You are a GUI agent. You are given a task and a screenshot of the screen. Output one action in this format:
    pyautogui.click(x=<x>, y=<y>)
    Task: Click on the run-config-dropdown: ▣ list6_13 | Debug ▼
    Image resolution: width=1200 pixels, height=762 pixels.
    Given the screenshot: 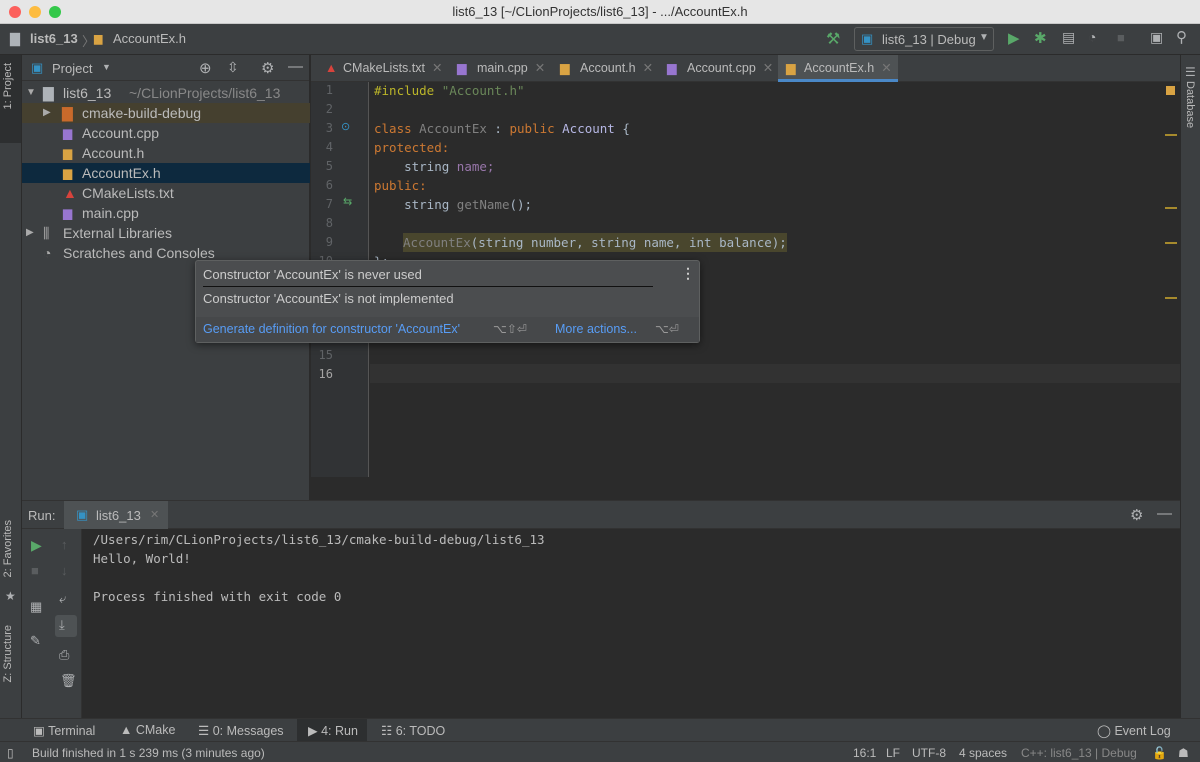 What is the action you would take?
    pyautogui.click(x=924, y=39)
    